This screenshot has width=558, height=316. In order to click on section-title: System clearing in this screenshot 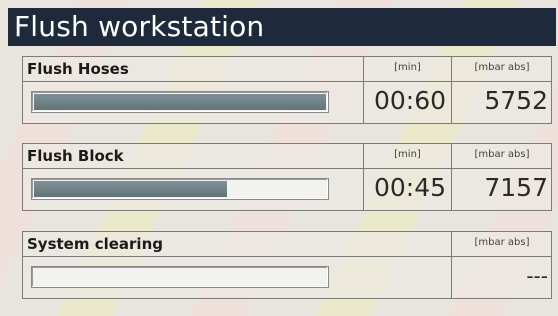, I will do `click(95, 244)`.